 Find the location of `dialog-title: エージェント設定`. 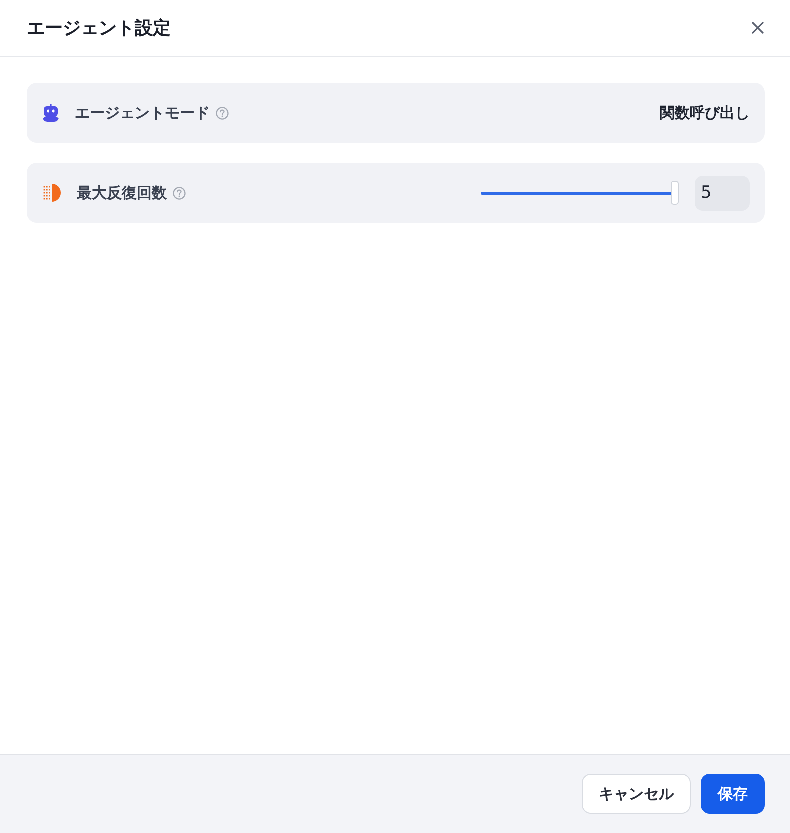

dialog-title: エージェント設定 is located at coordinates (99, 28).